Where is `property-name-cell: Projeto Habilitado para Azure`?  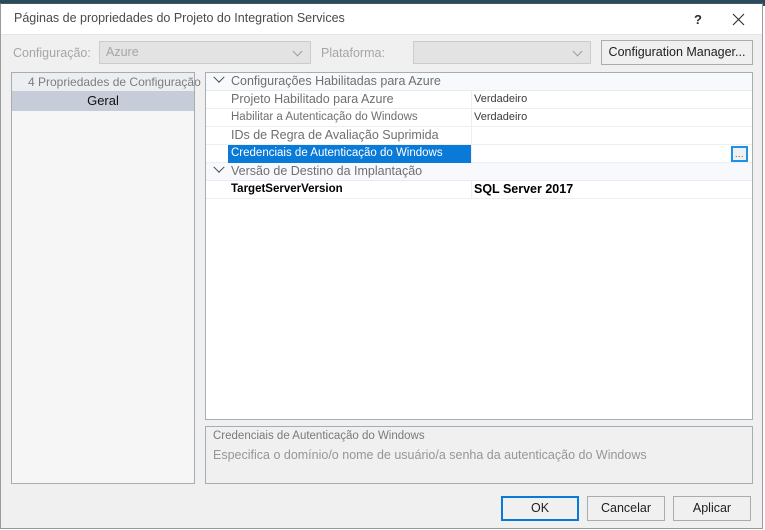 property-name-cell: Projeto Habilitado para Azure is located at coordinates (349, 100).